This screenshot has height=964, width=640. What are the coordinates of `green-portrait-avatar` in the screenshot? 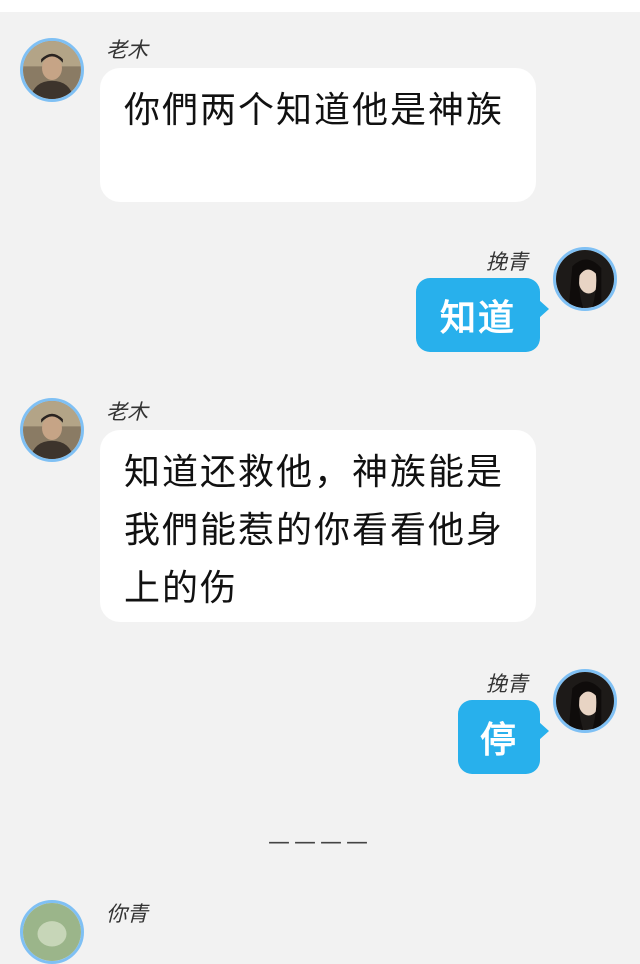 It's located at (52, 932).